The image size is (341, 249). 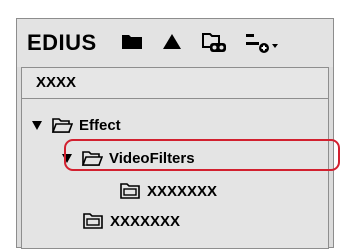 I want to click on tree-item-videofilters: VideoFilters, so click(x=128, y=158).